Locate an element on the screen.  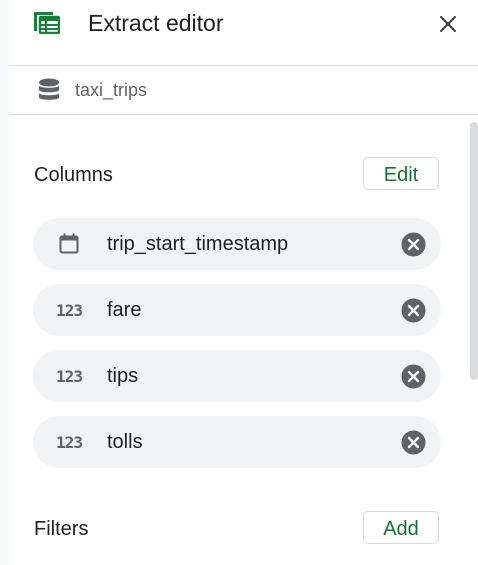
panel-title: Extract editor is located at coordinates (156, 23).